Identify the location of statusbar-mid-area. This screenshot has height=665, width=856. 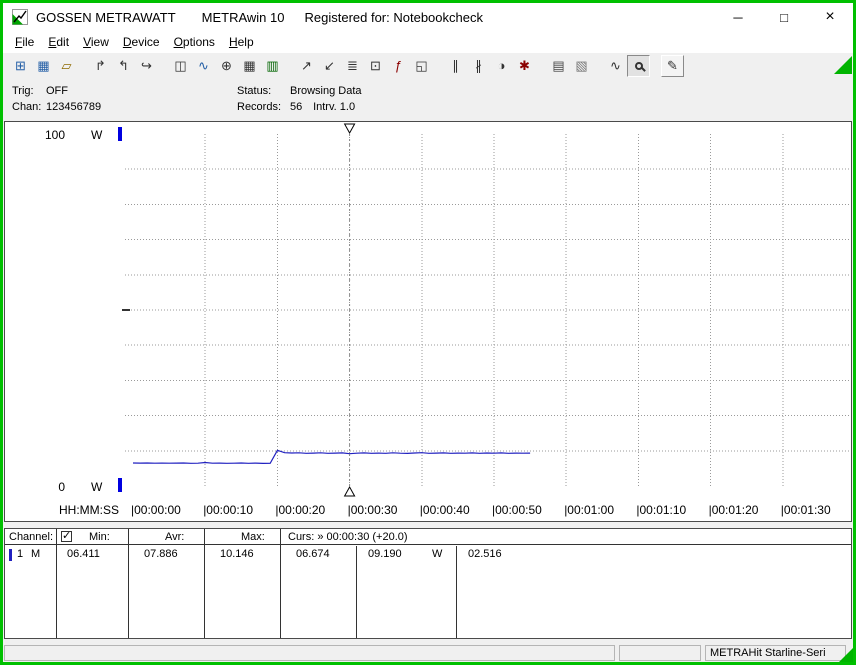
(660, 653).